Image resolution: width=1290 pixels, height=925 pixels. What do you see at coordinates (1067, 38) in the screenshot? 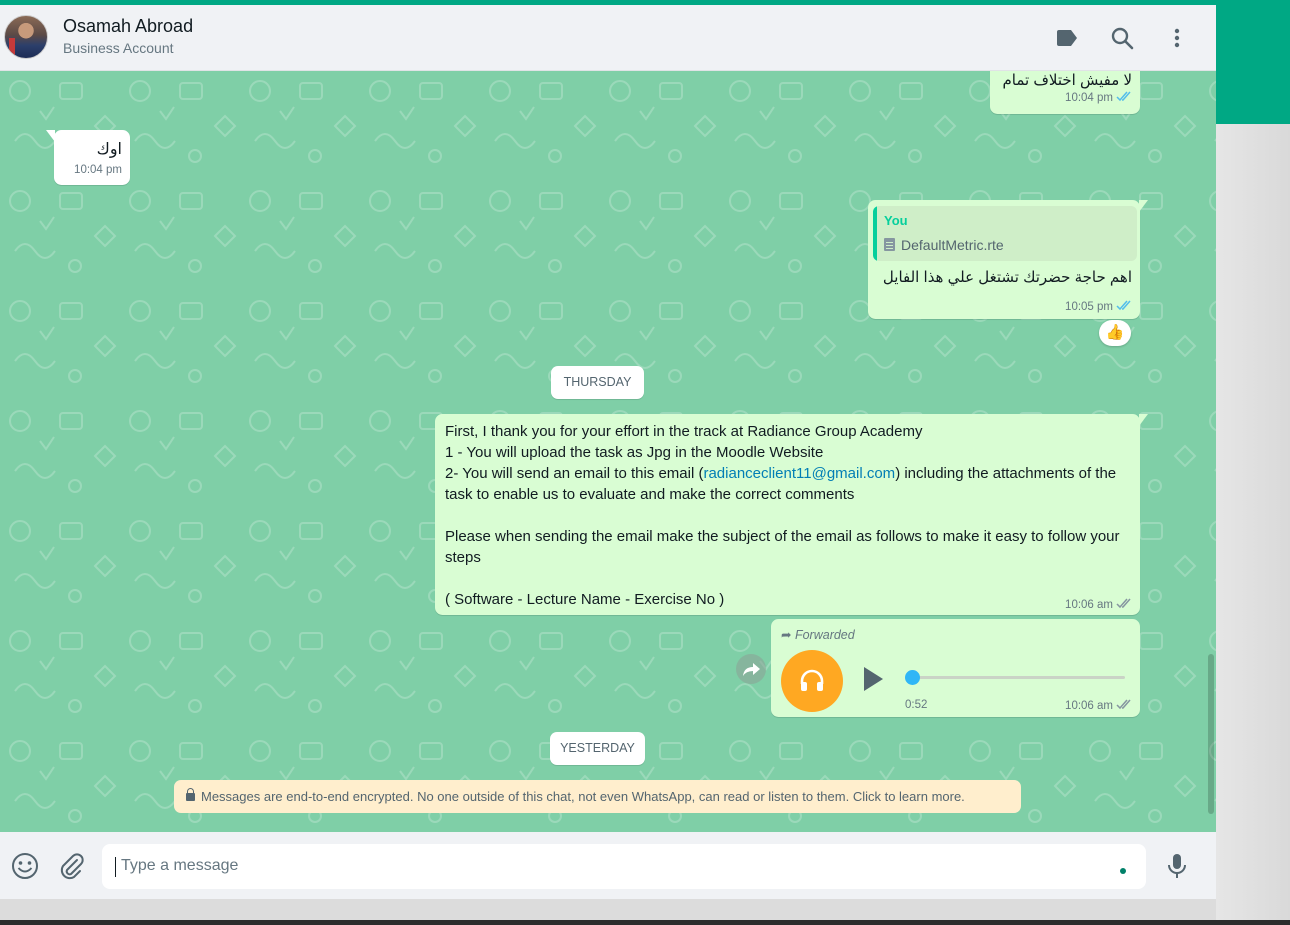
I see `label-icon` at bounding box center [1067, 38].